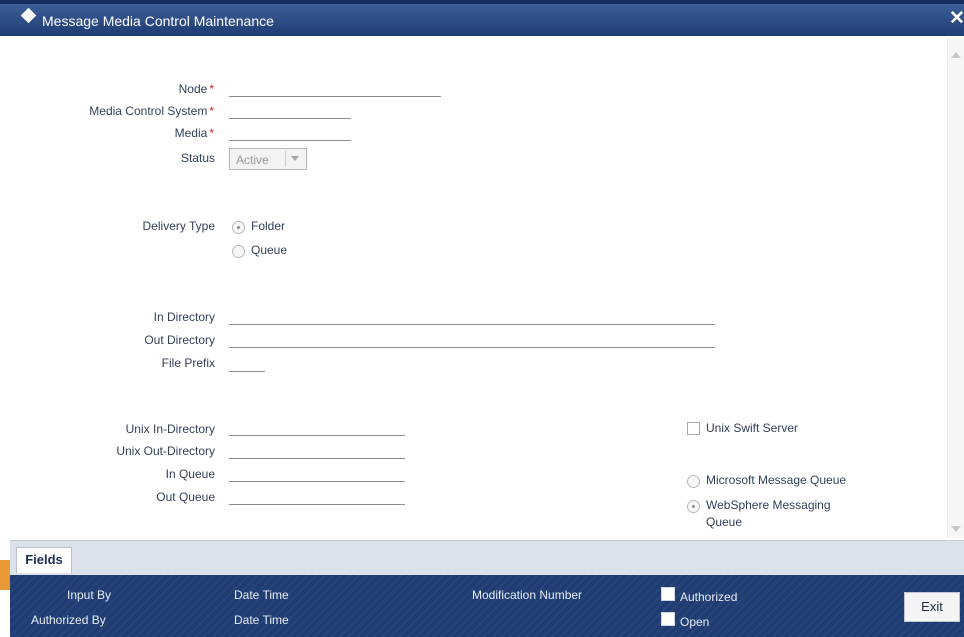 This screenshot has height=637, width=964. Describe the element at coordinates (768, 505) in the screenshot. I see `websphere-messaging-queue-label-line1: WebSphere Messaging` at that location.